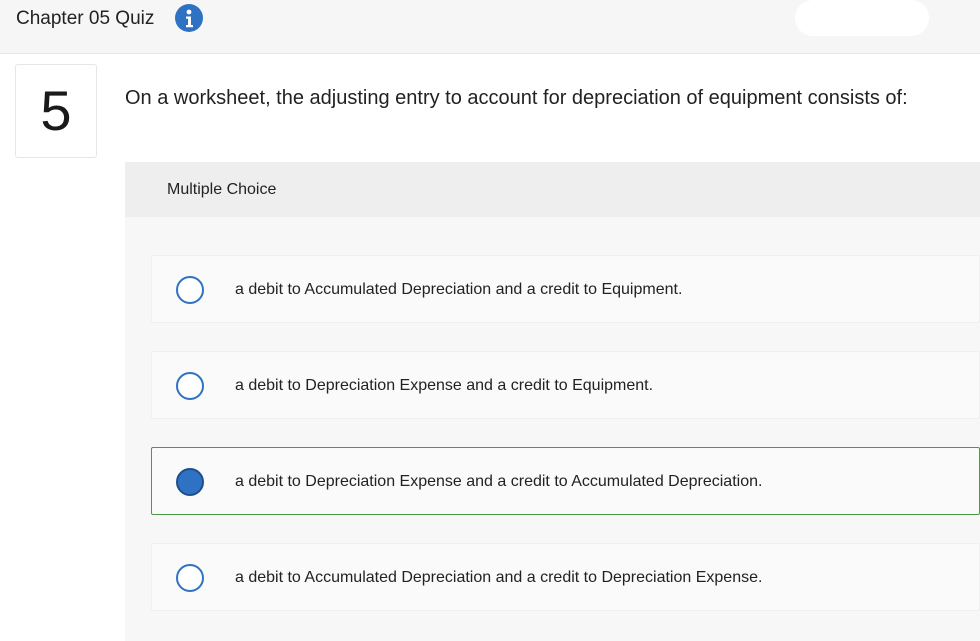  I want to click on info-icon, so click(189, 18).